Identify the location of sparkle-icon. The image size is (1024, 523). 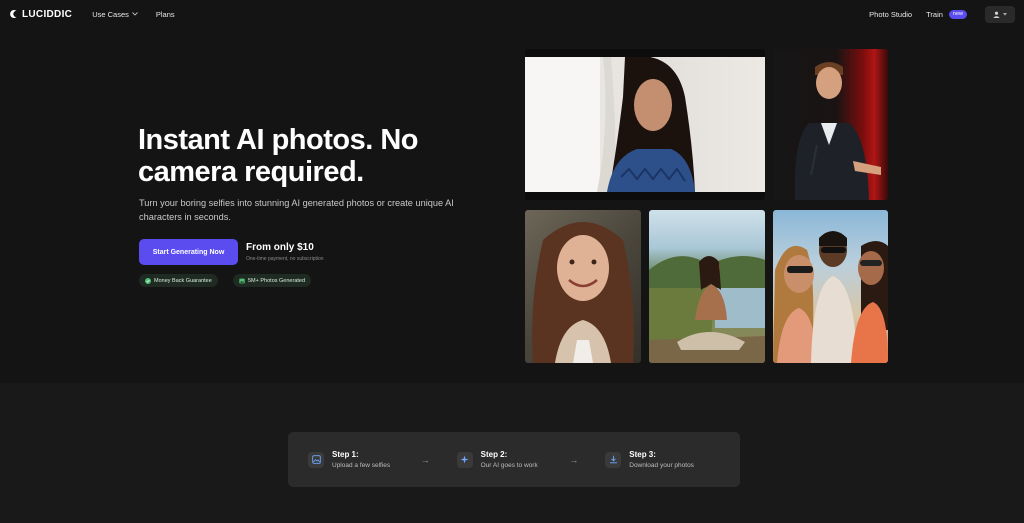
(464, 459).